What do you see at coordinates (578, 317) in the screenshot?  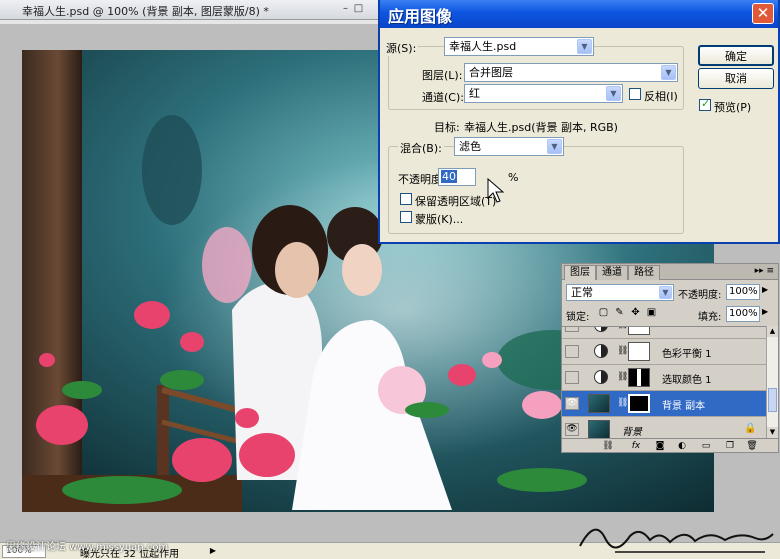 I see `lock-label: 锁定:` at bounding box center [578, 317].